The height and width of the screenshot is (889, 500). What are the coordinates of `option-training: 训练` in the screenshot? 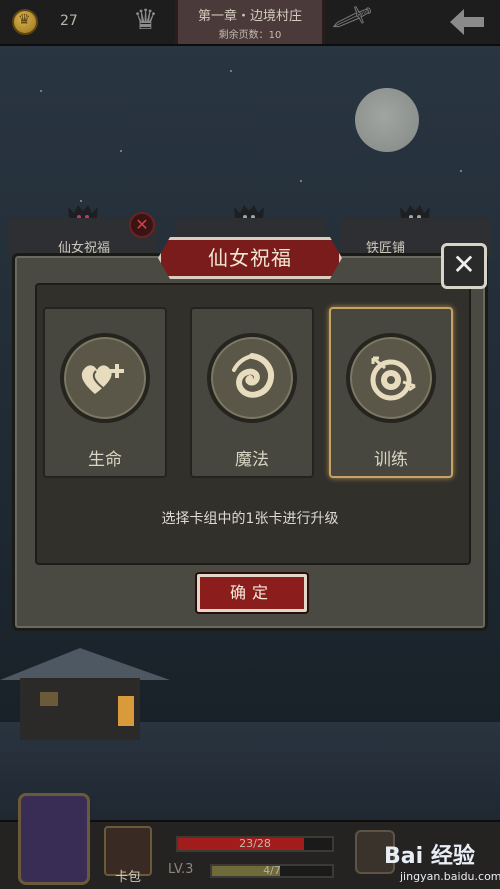 It's located at (391, 392).